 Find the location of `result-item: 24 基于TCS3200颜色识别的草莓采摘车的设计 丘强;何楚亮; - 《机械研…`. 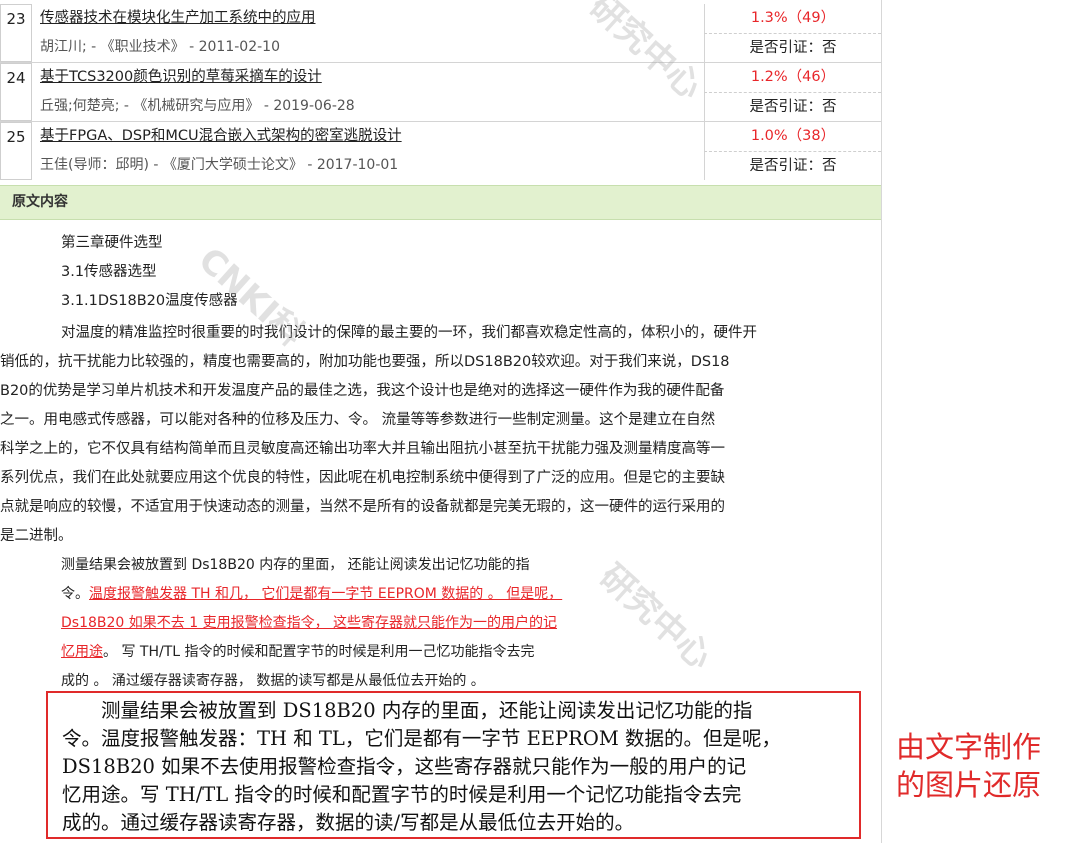

result-item: 24 基于TCS3200颜色识别的草莓采摘车的设计 丘强;何楚亮; - 《机械研… is located at coordinates (440, 92).